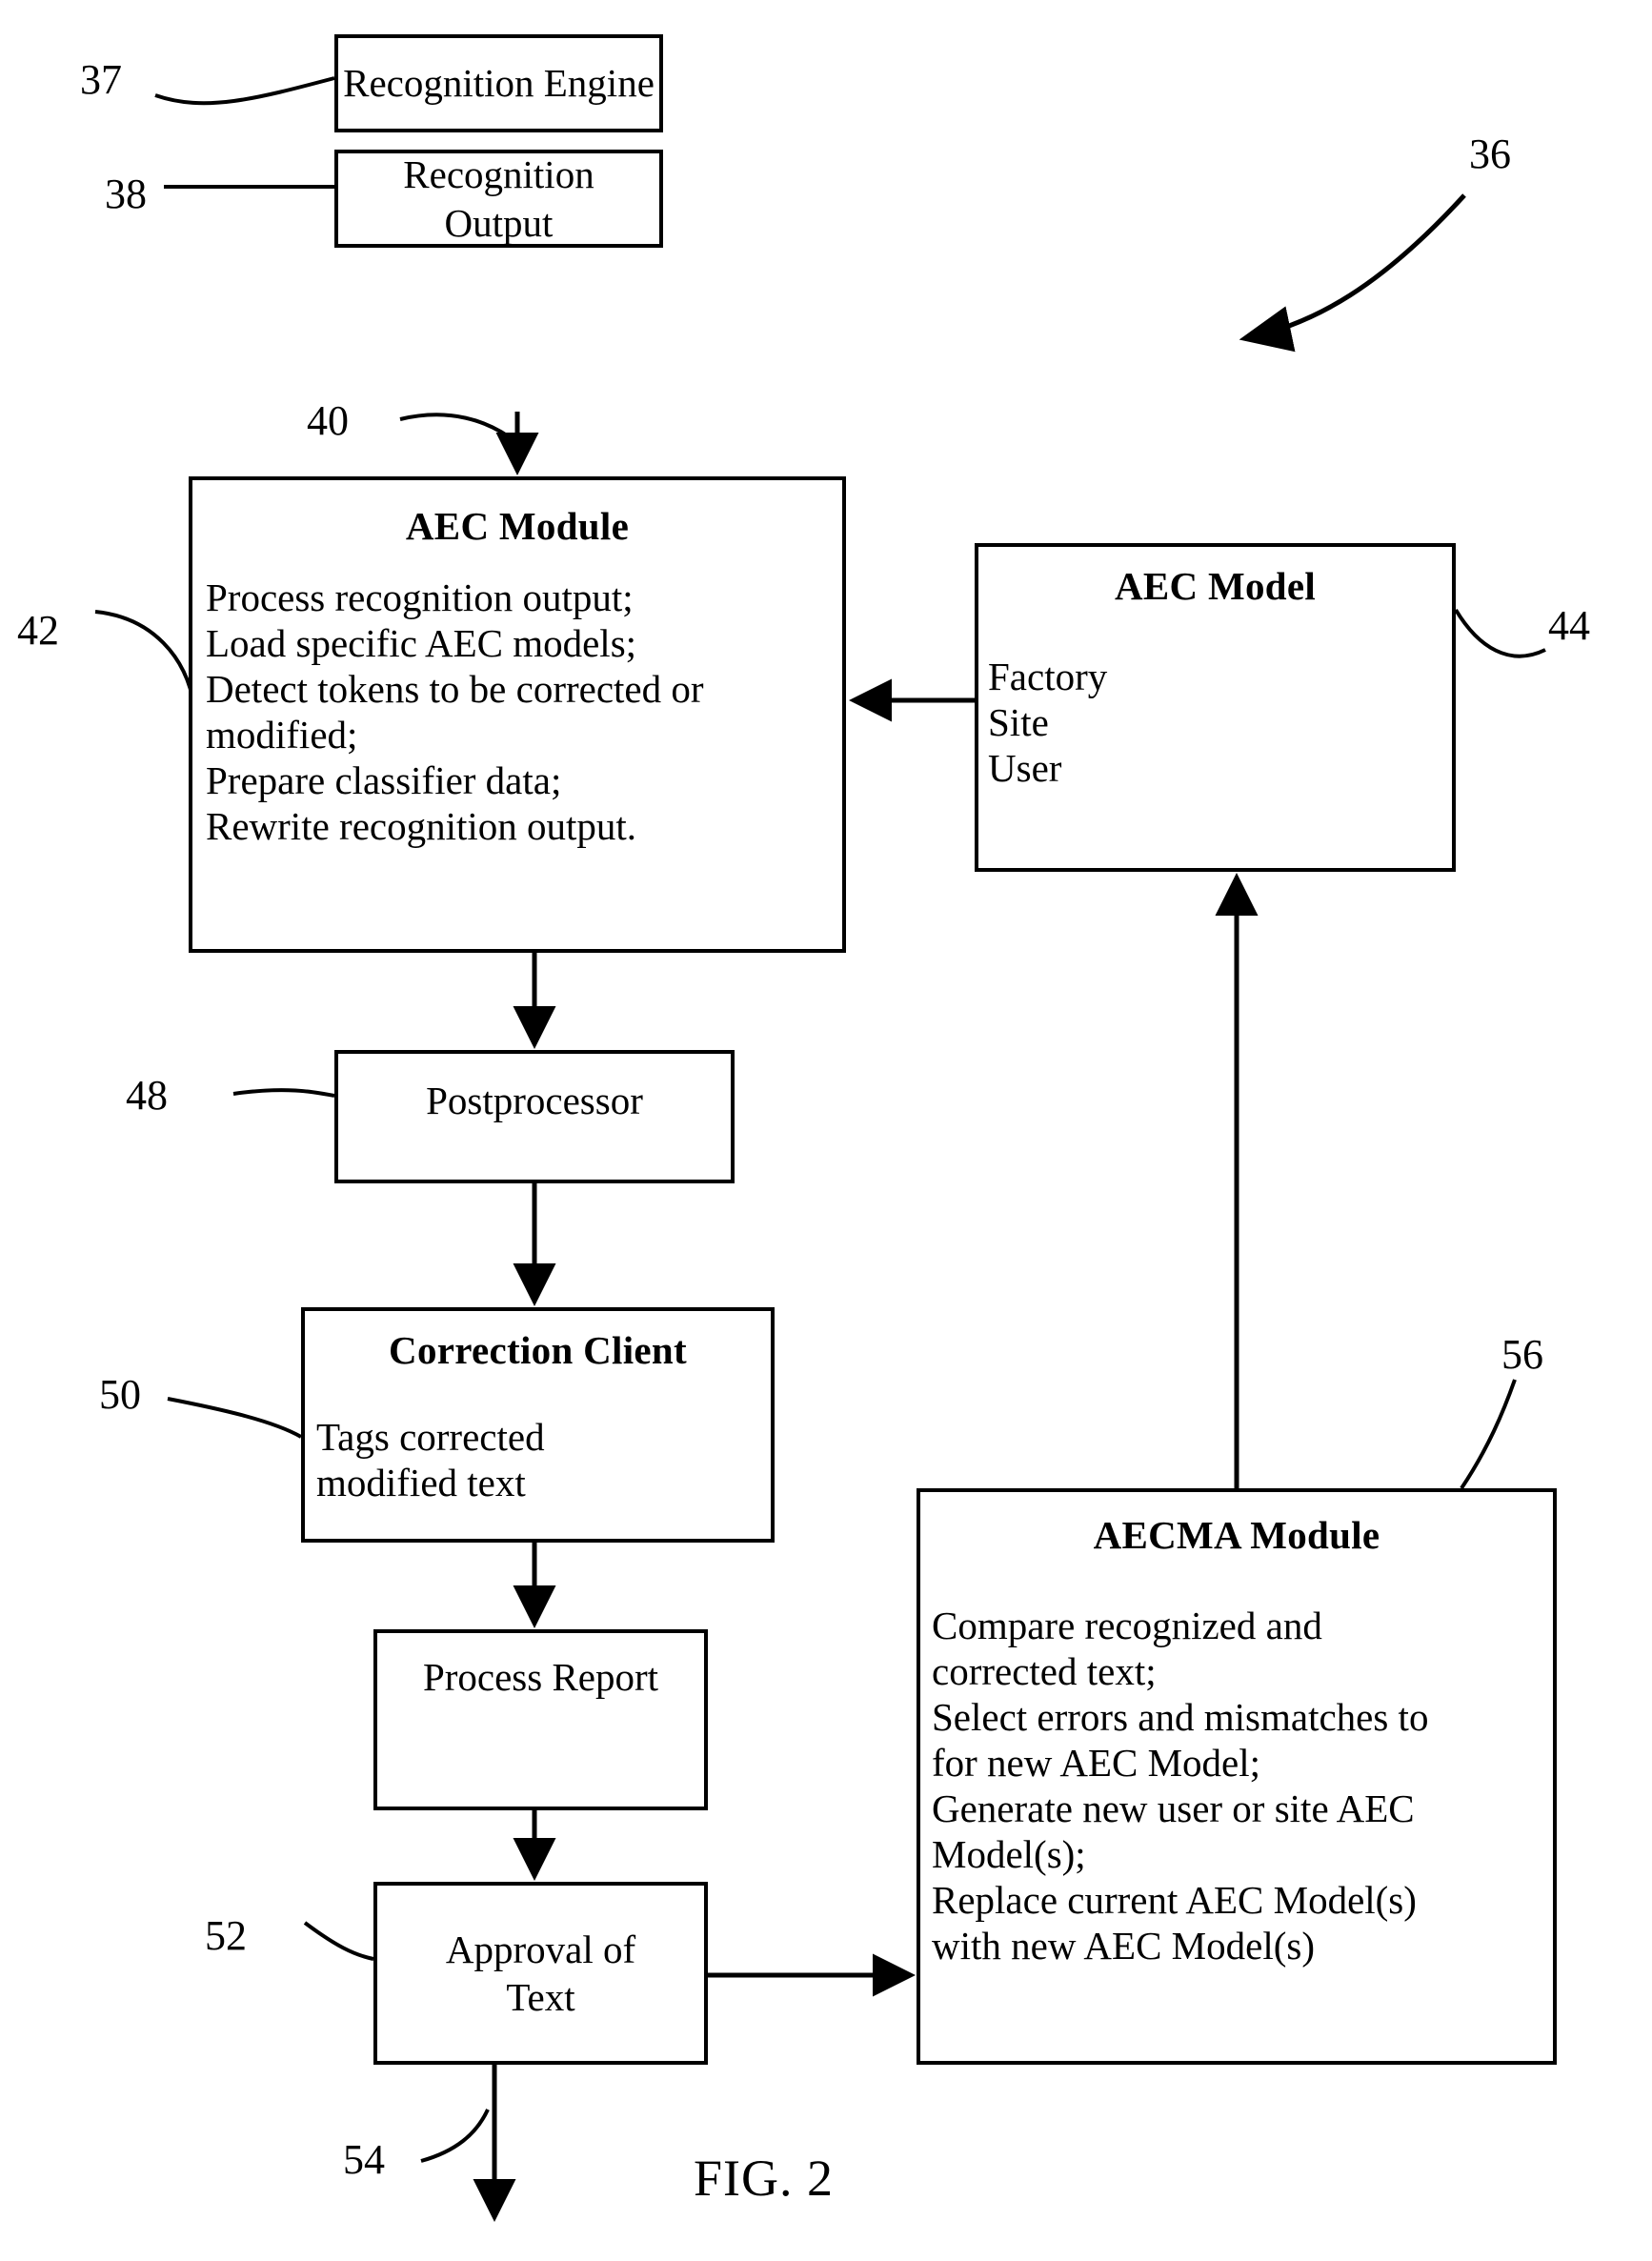  Describe the element at coordinates (38, 630) in the screenshot. I see `reference-numeral-42: 42` at that location.